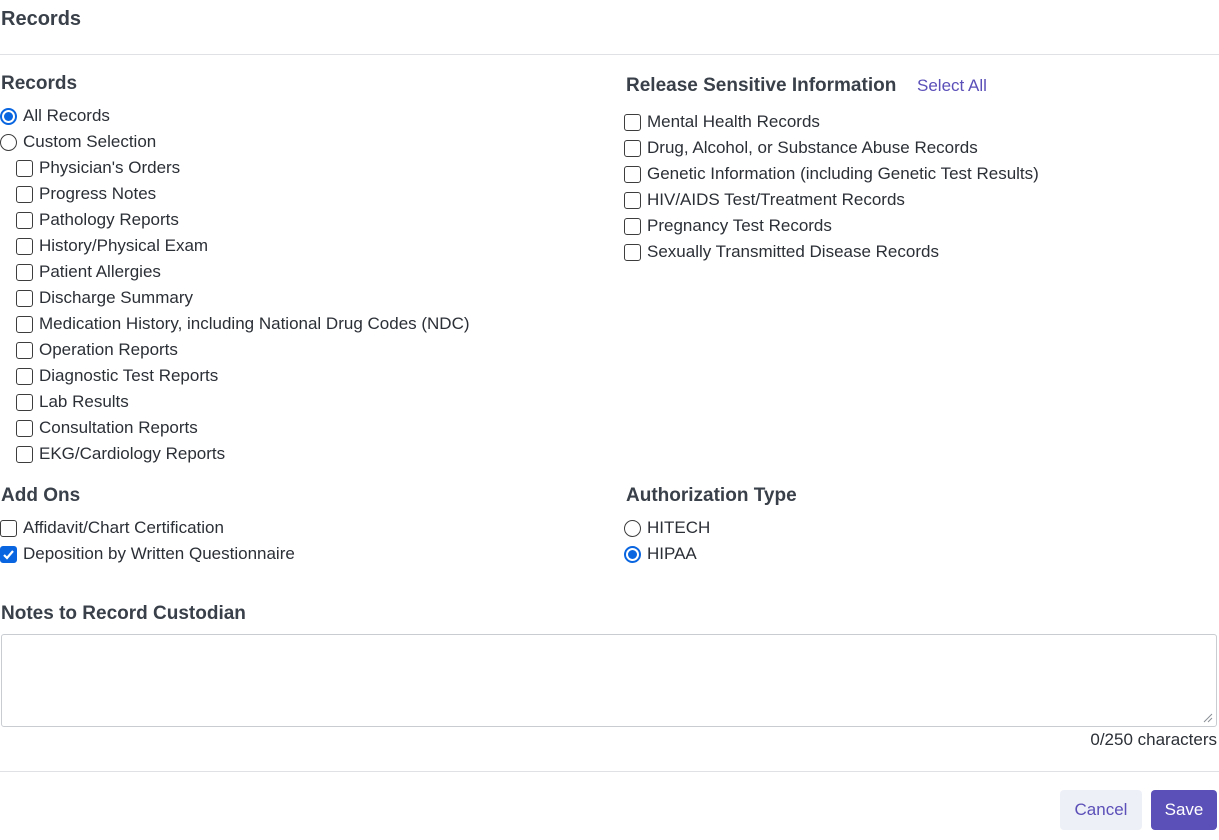  I want to click on checkbox-pathology-reports: Pathology Reports, so click(97, 220).